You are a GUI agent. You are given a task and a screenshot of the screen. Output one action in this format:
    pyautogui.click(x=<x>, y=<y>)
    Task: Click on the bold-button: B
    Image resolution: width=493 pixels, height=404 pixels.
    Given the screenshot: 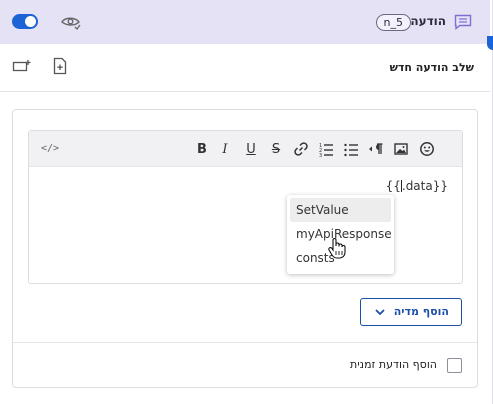 What is the action you would take?
    pyautogui.click(x=202, y=149)
    